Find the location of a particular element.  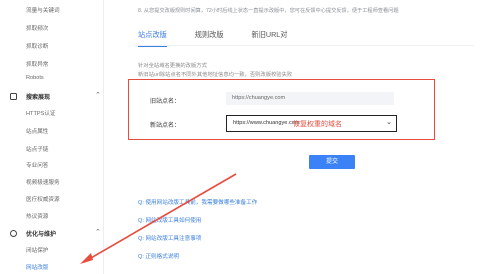

search-display-icon is located at coordinates (13, 96).